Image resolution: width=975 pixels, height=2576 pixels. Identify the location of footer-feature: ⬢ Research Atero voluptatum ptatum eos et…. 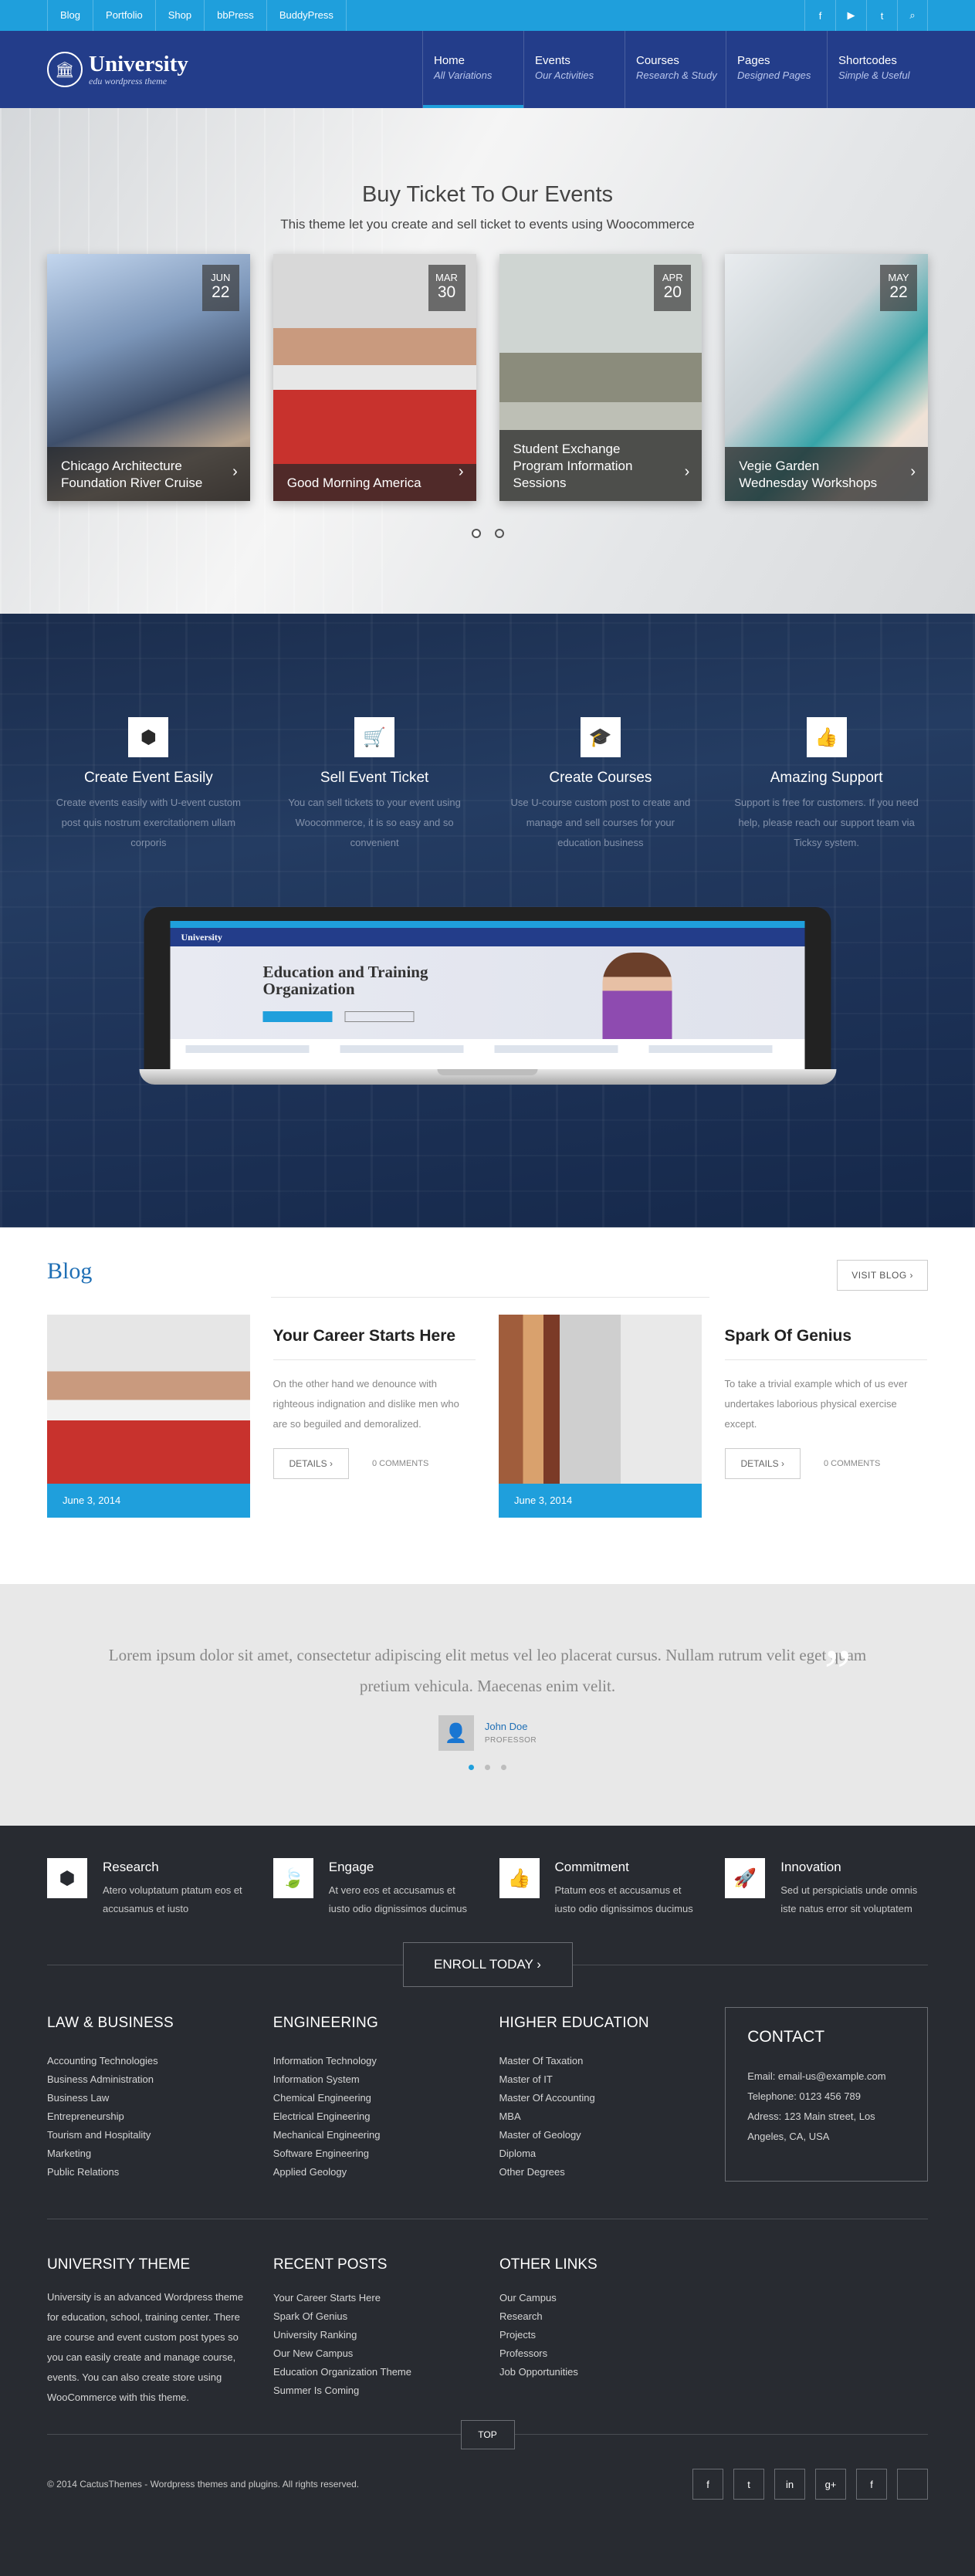
(148, 1888).